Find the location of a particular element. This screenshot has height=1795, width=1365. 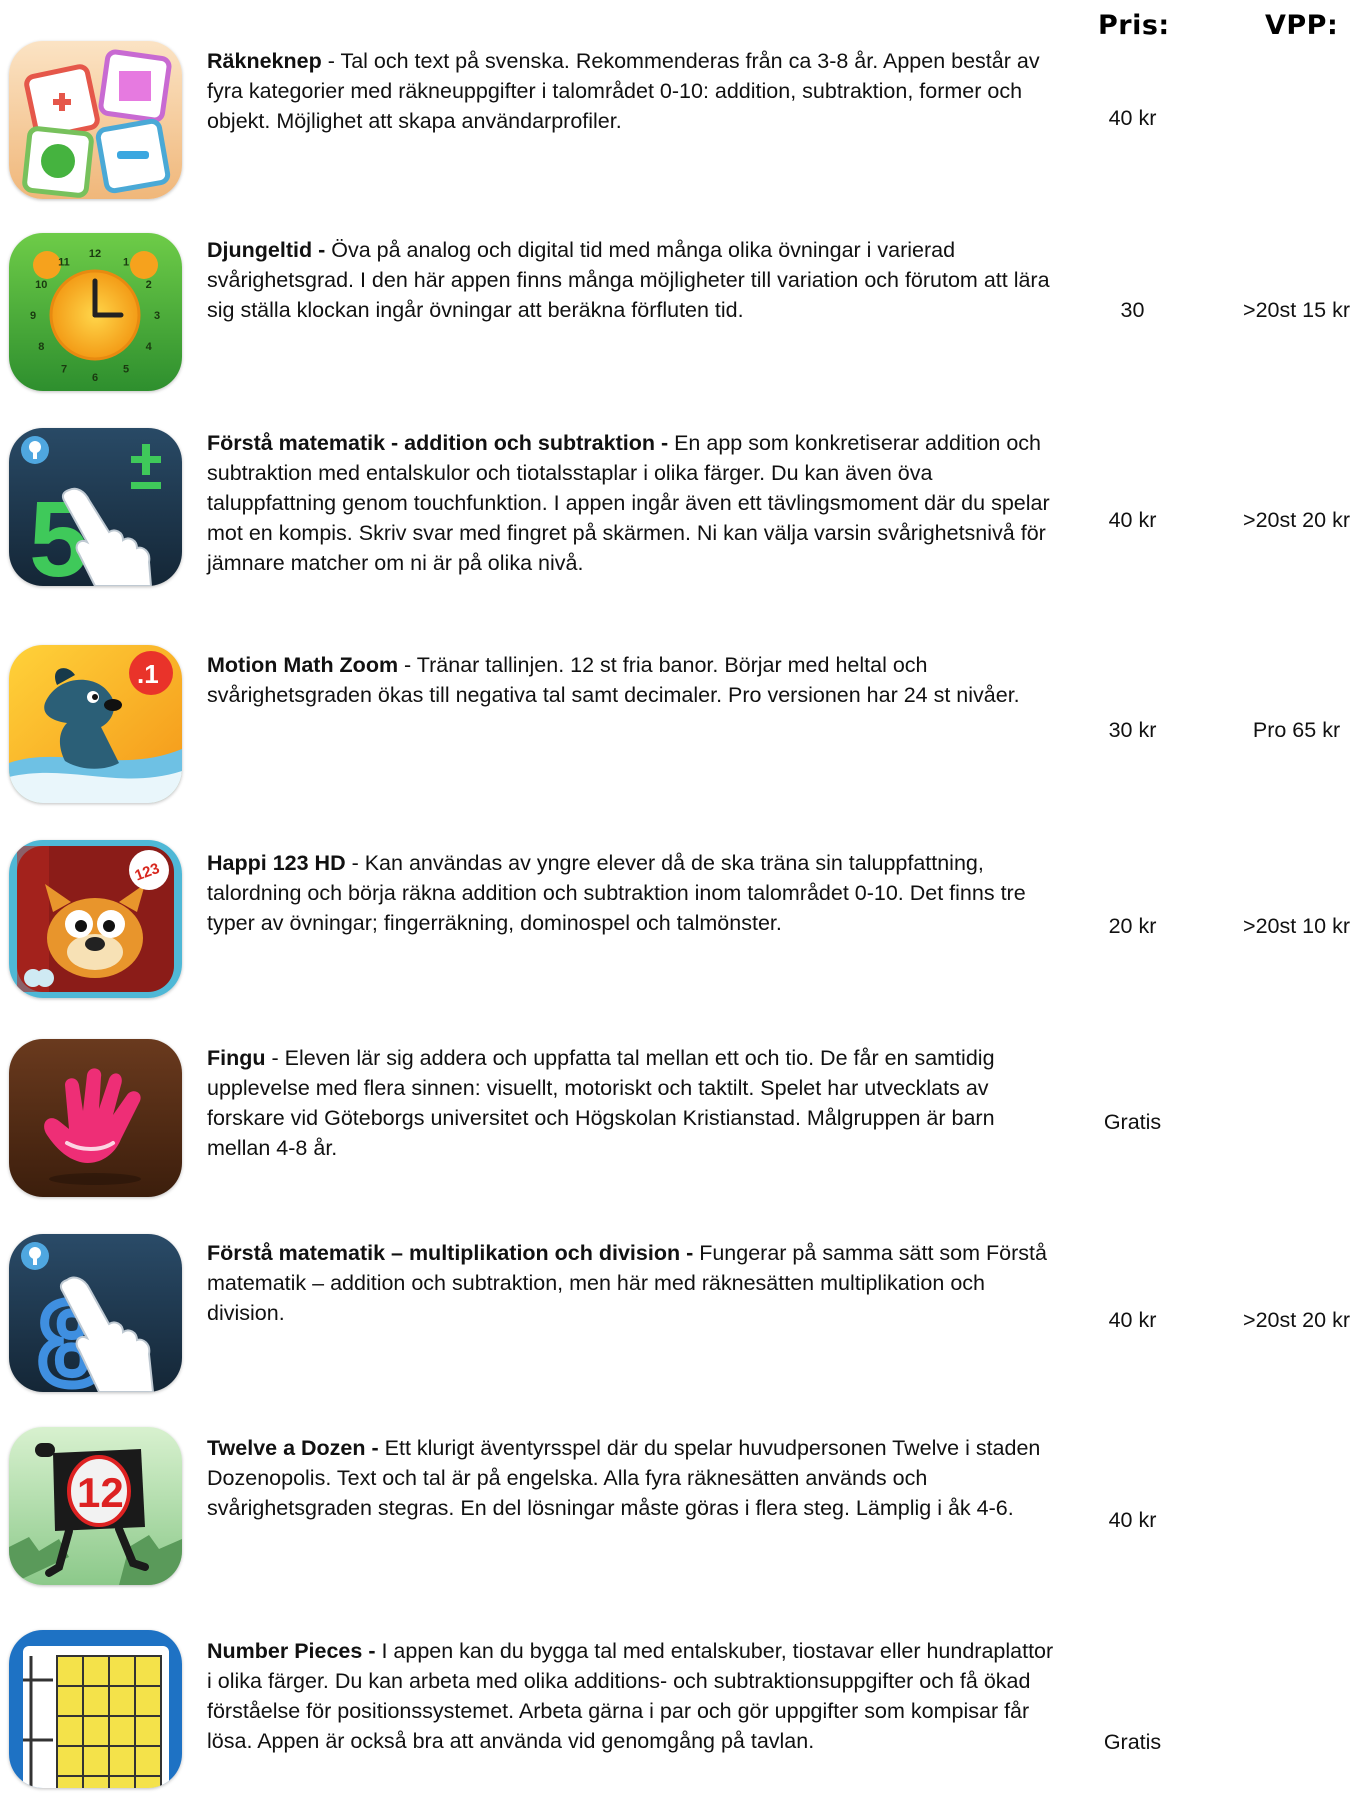

icon-decimal: .1 is located at coordinates (148, 674).